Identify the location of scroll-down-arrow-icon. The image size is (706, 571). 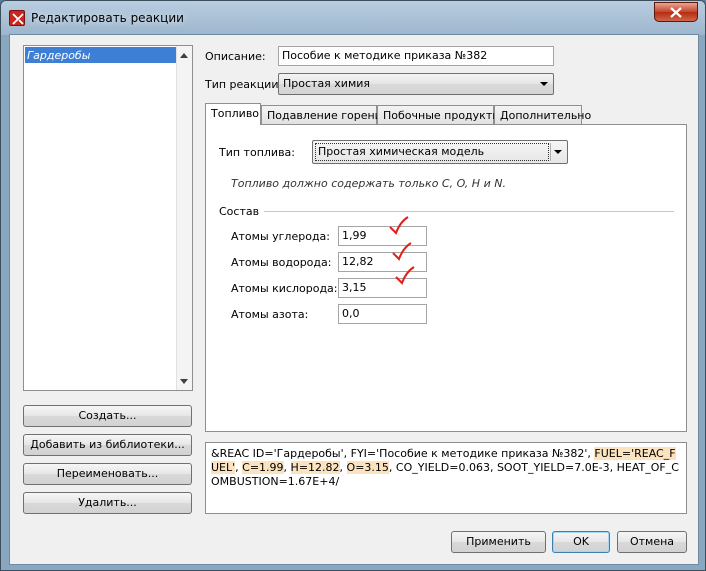
(184, 381).